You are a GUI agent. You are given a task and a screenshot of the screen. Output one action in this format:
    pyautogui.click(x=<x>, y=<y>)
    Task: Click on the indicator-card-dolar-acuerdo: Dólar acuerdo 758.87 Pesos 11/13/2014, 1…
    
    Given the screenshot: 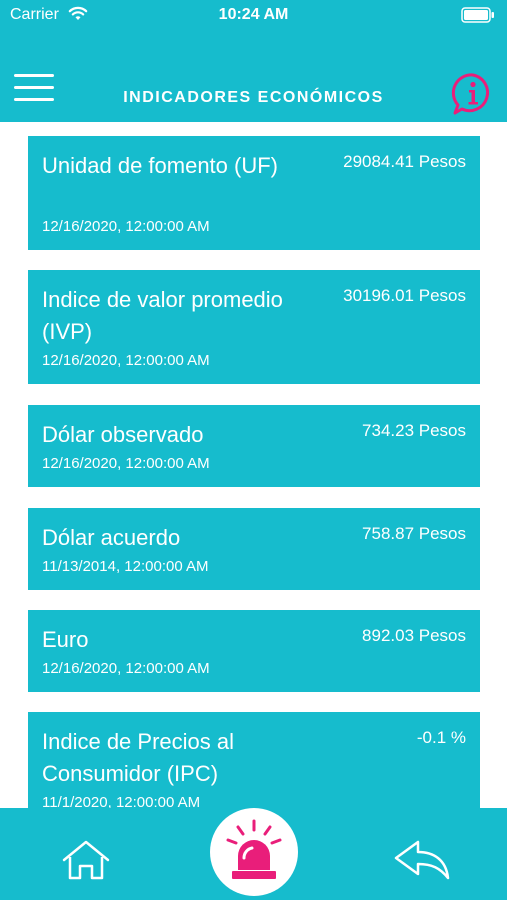 What is the action you would take?
    pyautogui.click(x=254, y=549)
    